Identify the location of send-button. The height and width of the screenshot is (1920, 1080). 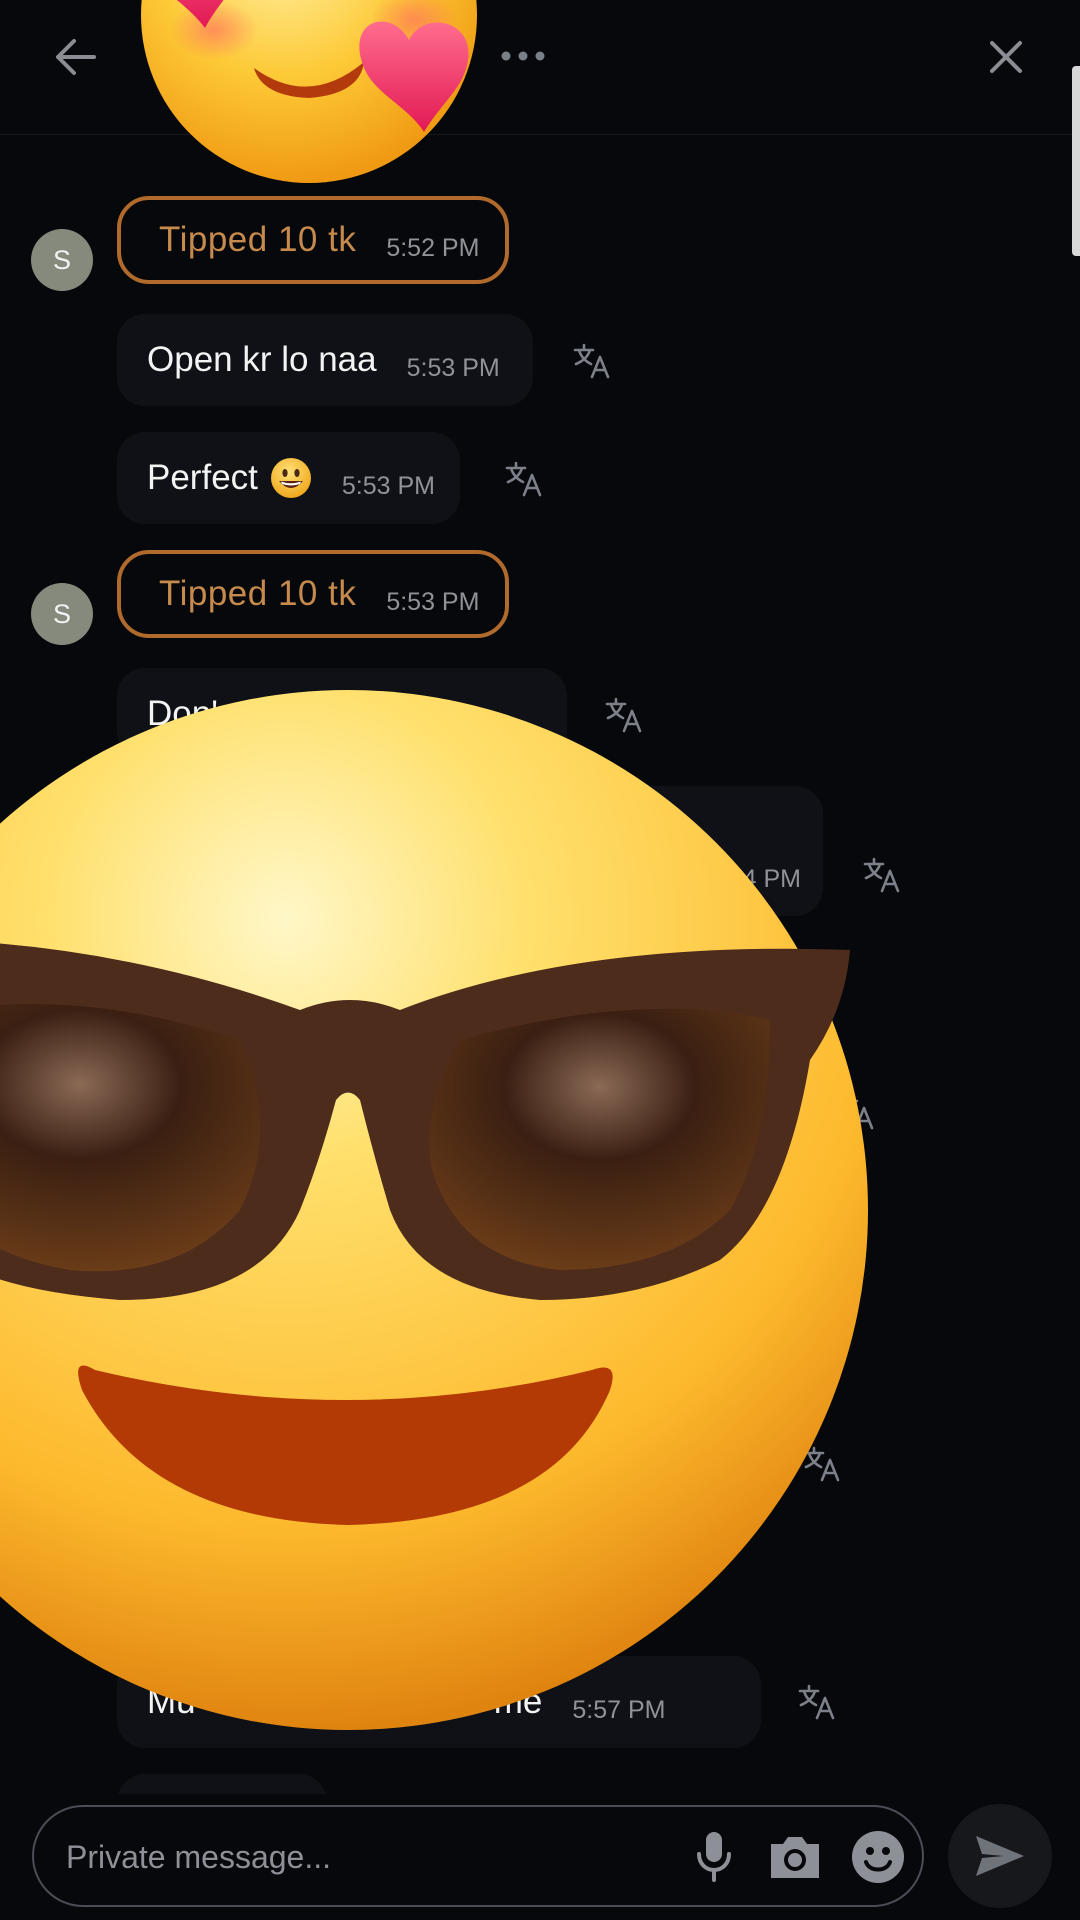
(1000, 1856).